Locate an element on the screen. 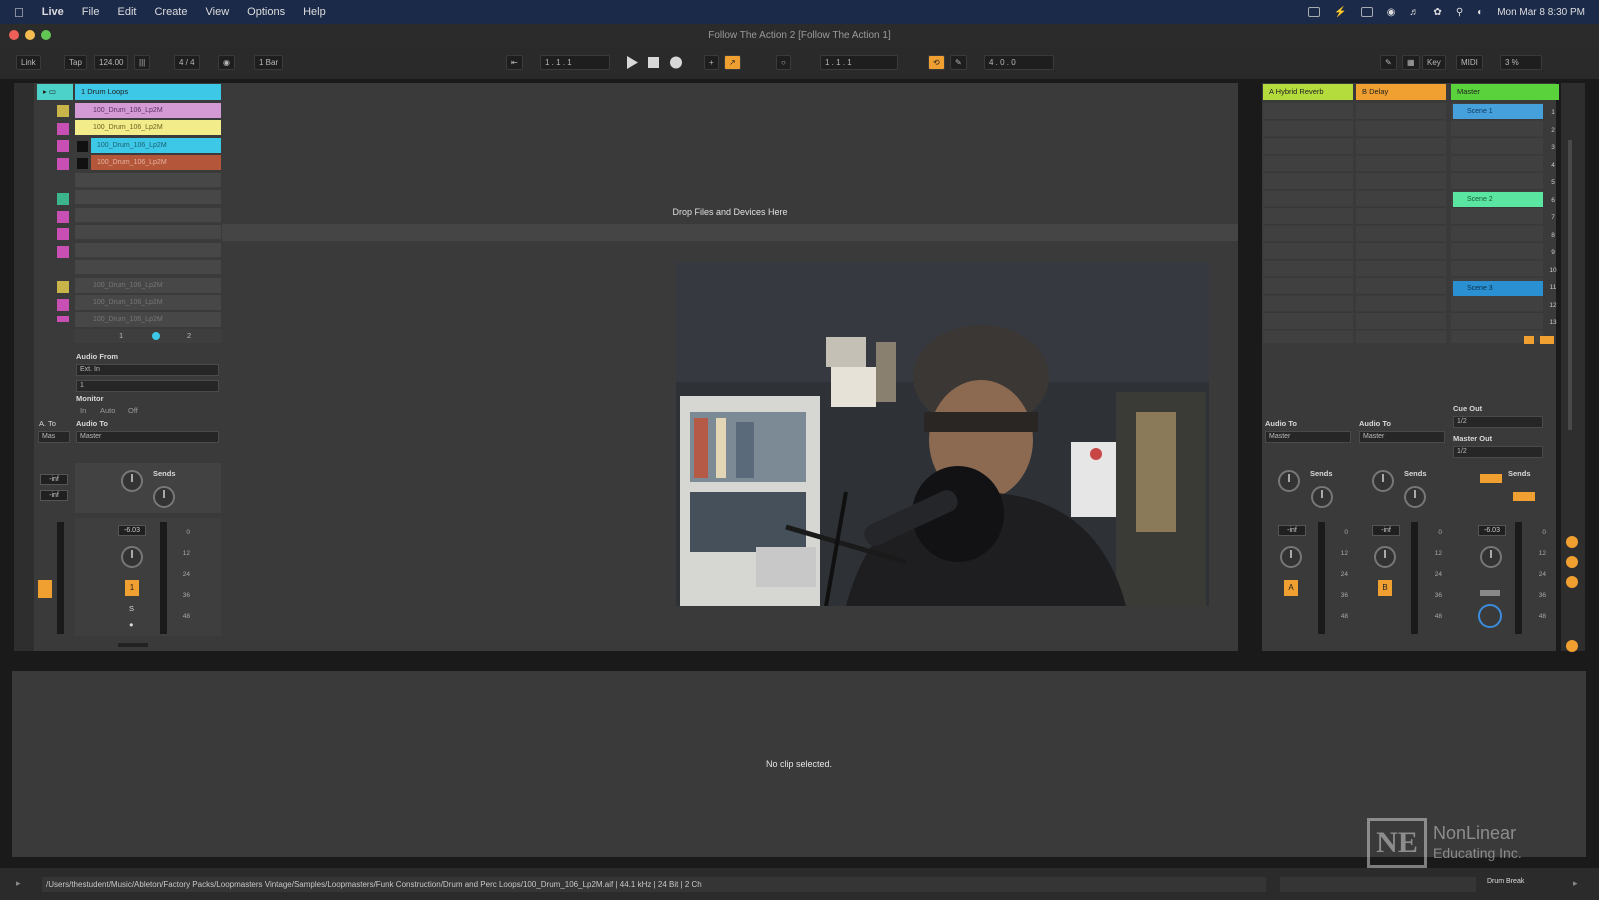 This screenshot has width=1599, height=900. arrangement-position-field: 1 . 1 . 1 is located at coordinates (575, 62).